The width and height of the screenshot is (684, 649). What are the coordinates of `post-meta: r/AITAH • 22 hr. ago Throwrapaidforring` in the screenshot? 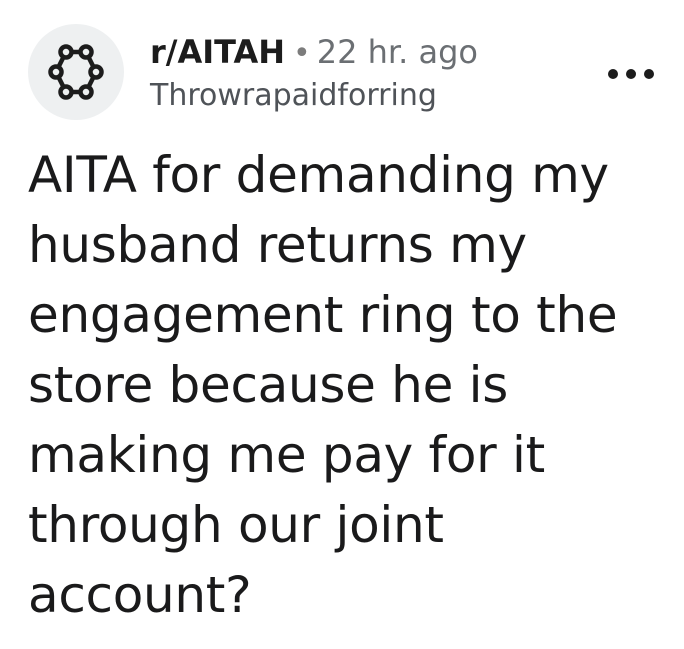 It's located at (314, 73).